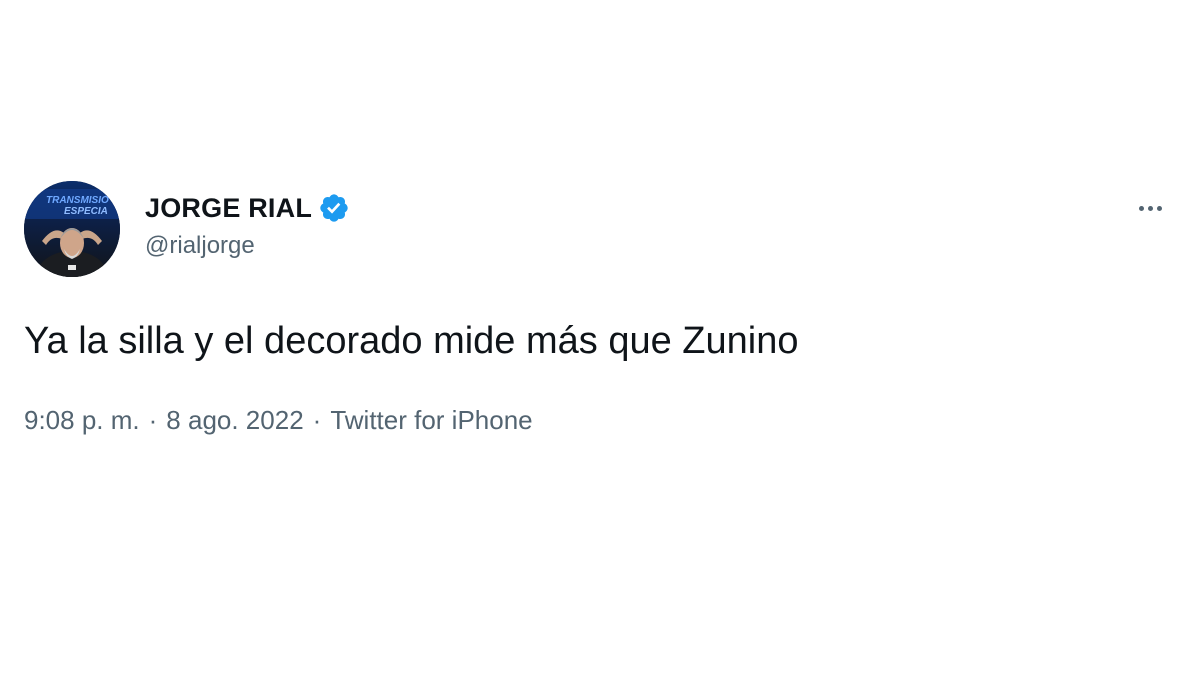 This screenshot has width=1200, height=673. I want to click on tweet-header: JORGE RIAL @rialjorge, so click(247, 226).